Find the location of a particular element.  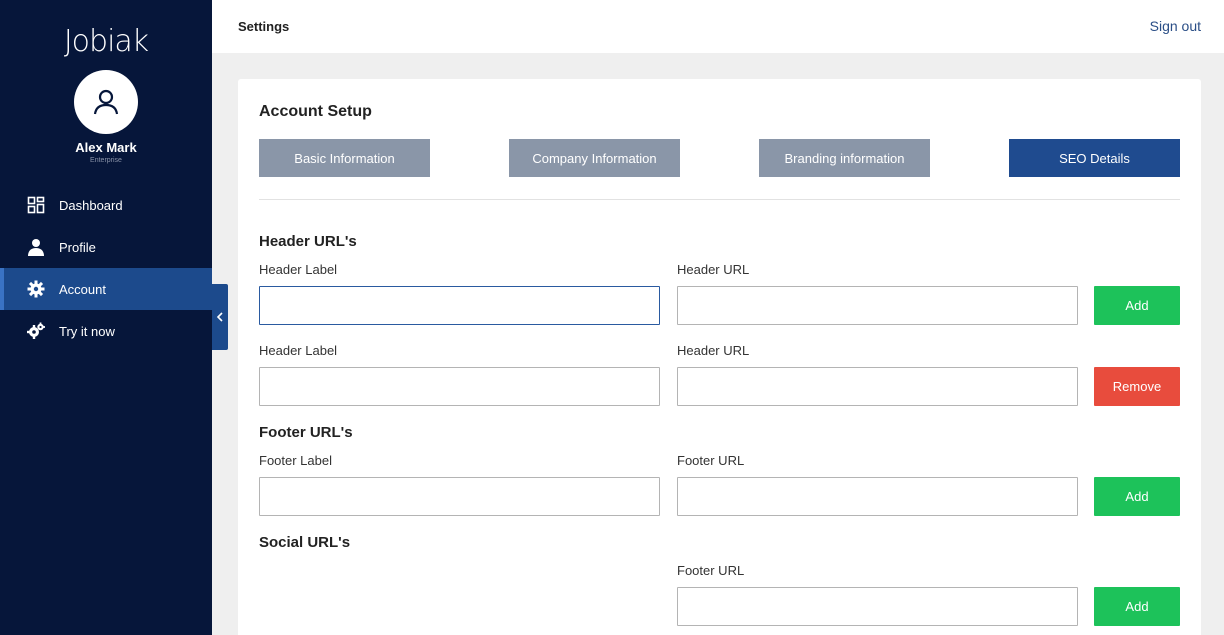

social-url-caption: Footer URL is located at coordinates (711, 570).